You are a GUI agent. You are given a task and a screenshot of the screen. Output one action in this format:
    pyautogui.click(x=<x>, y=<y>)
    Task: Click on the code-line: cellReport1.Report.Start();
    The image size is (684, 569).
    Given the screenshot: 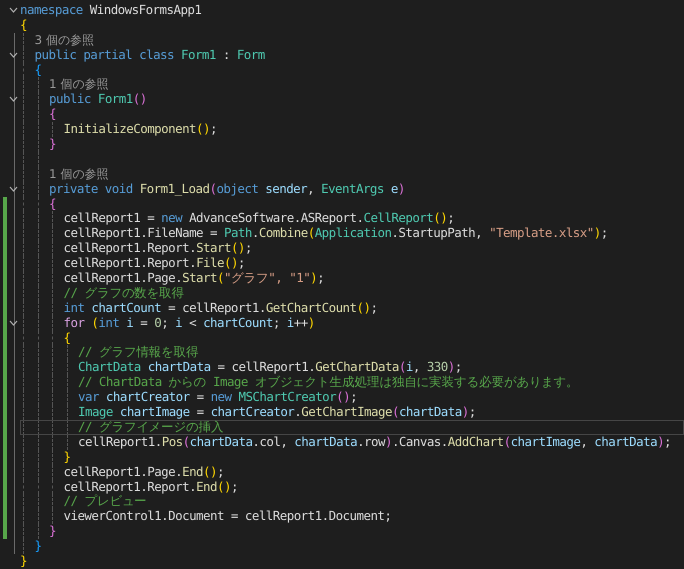 What is the action you would take?
    pyautogui.click(x=158, y=248)
    